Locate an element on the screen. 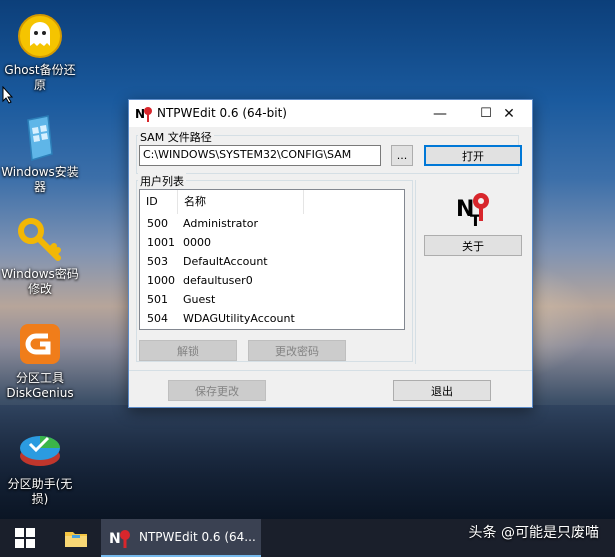 This screenshot has height=557, width=615. window-titlebar: N NTPWEdit 0.6 (64-bit) — ☐ ✕ is located at coordinates (330, 114).